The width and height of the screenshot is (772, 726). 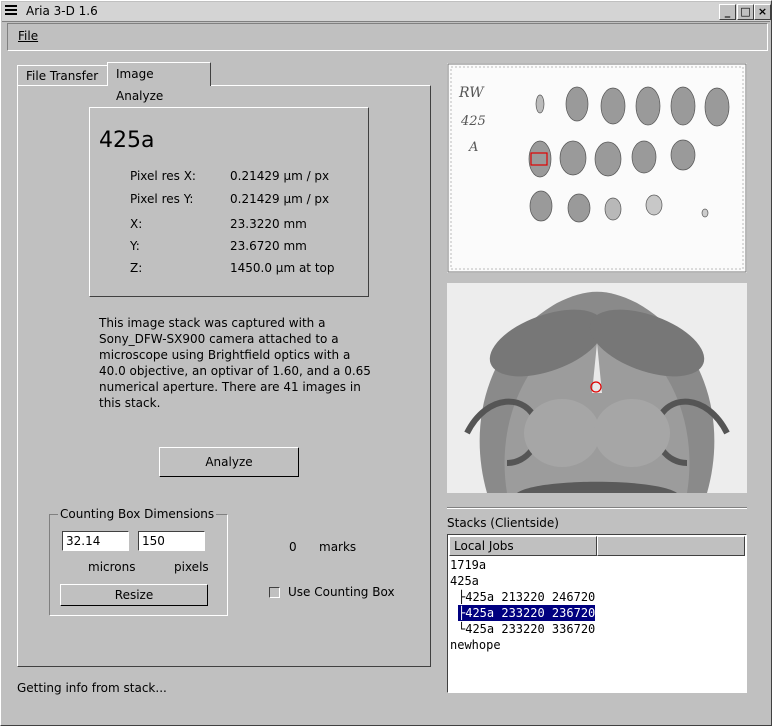 What do you see at coordinates (63, 75) in the screenshot?
I see `tab-file-transfer: File Transfer` at bounding box center [63, 75].